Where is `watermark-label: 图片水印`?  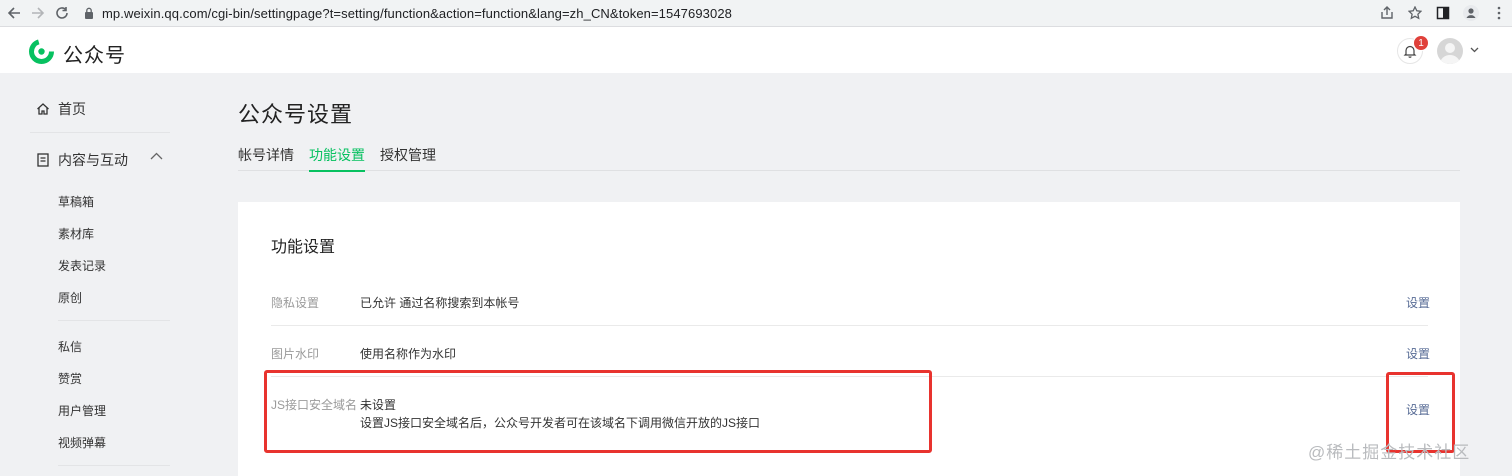 watermark-label: 图片水印 is located at coordinates (295, 354).